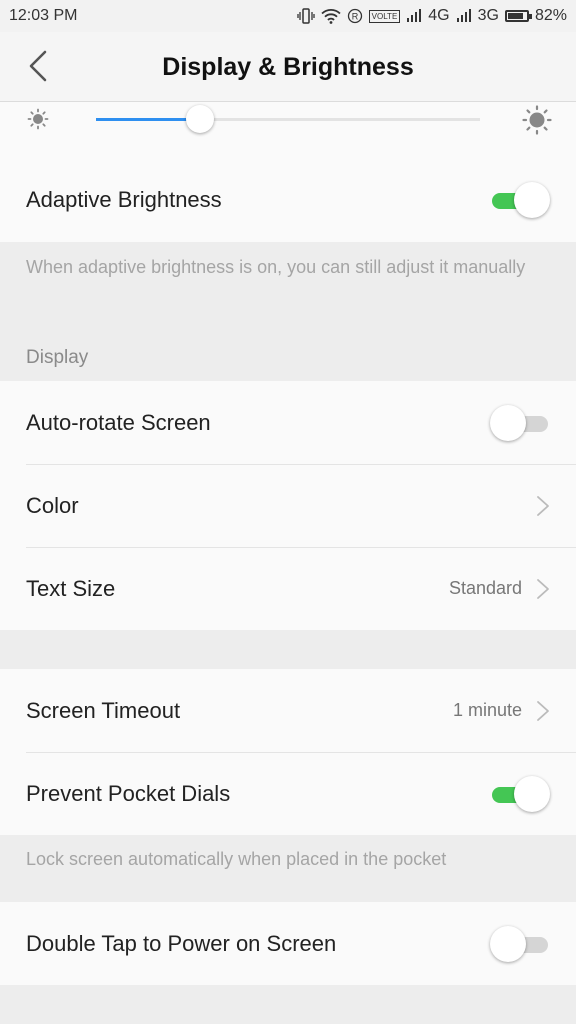 This screenshot has height=1024, width=576. Describe the element at coordinates (148, 119) in the screenshot. I see `brightness-slider-fill` at that location.